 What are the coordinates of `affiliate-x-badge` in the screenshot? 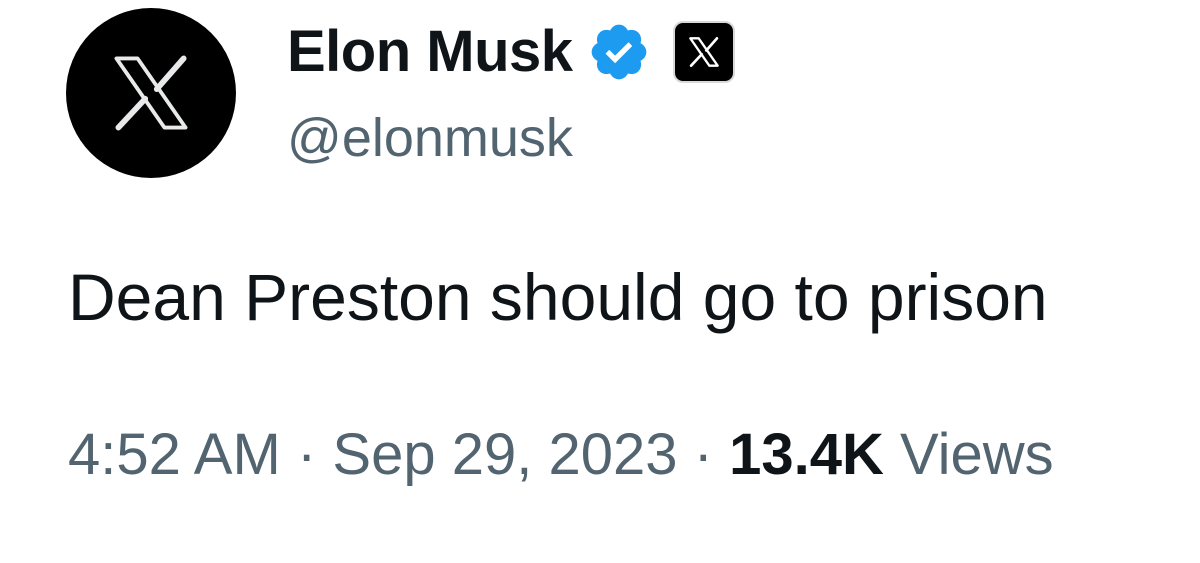 It's located at (703, 52).